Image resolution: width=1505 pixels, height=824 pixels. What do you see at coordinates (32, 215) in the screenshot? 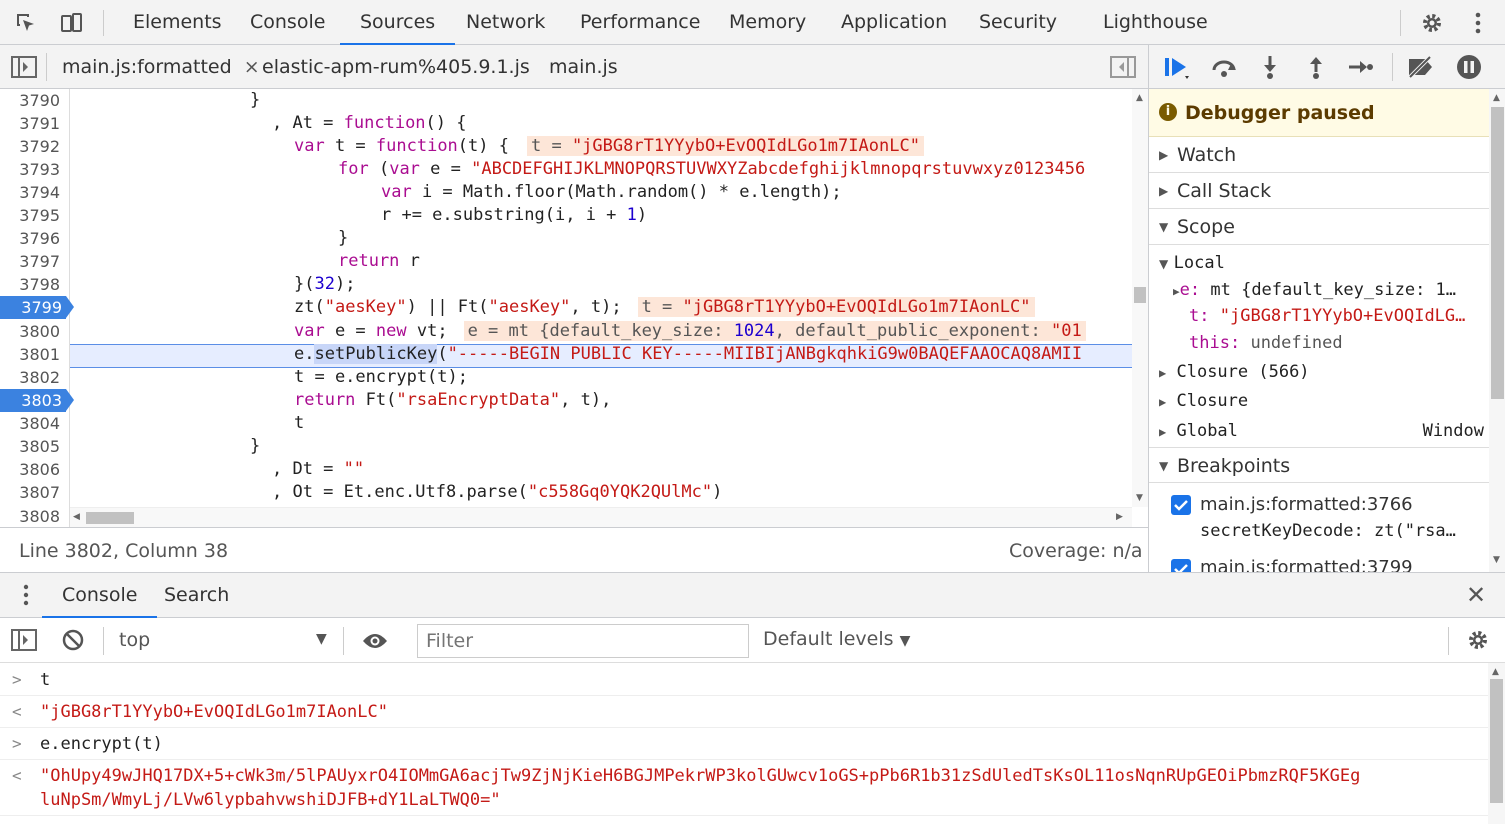
I see `line-number: 3795` at bounding box center [32, 215].